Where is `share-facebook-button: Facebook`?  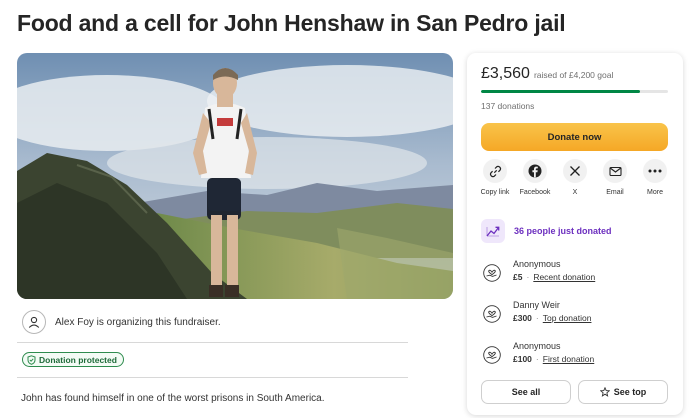
share-facebook-button: Facebook is located at coordinates (535, 178).